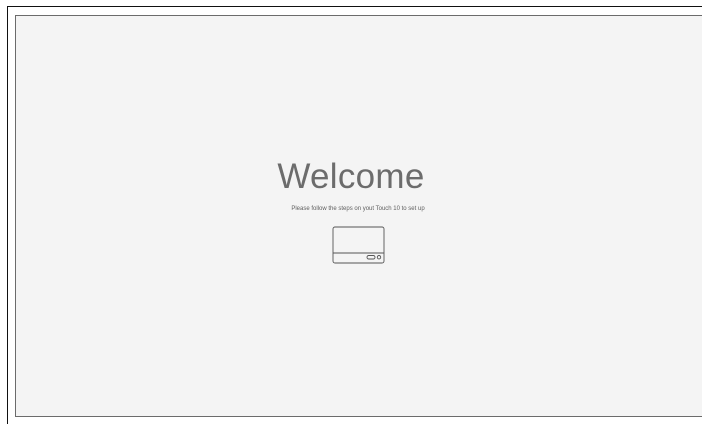 The width and height of the screenshot is (702, 425). Describe the element at coordinates (371, 257) in the screenshot. I see `device-button` at that location.